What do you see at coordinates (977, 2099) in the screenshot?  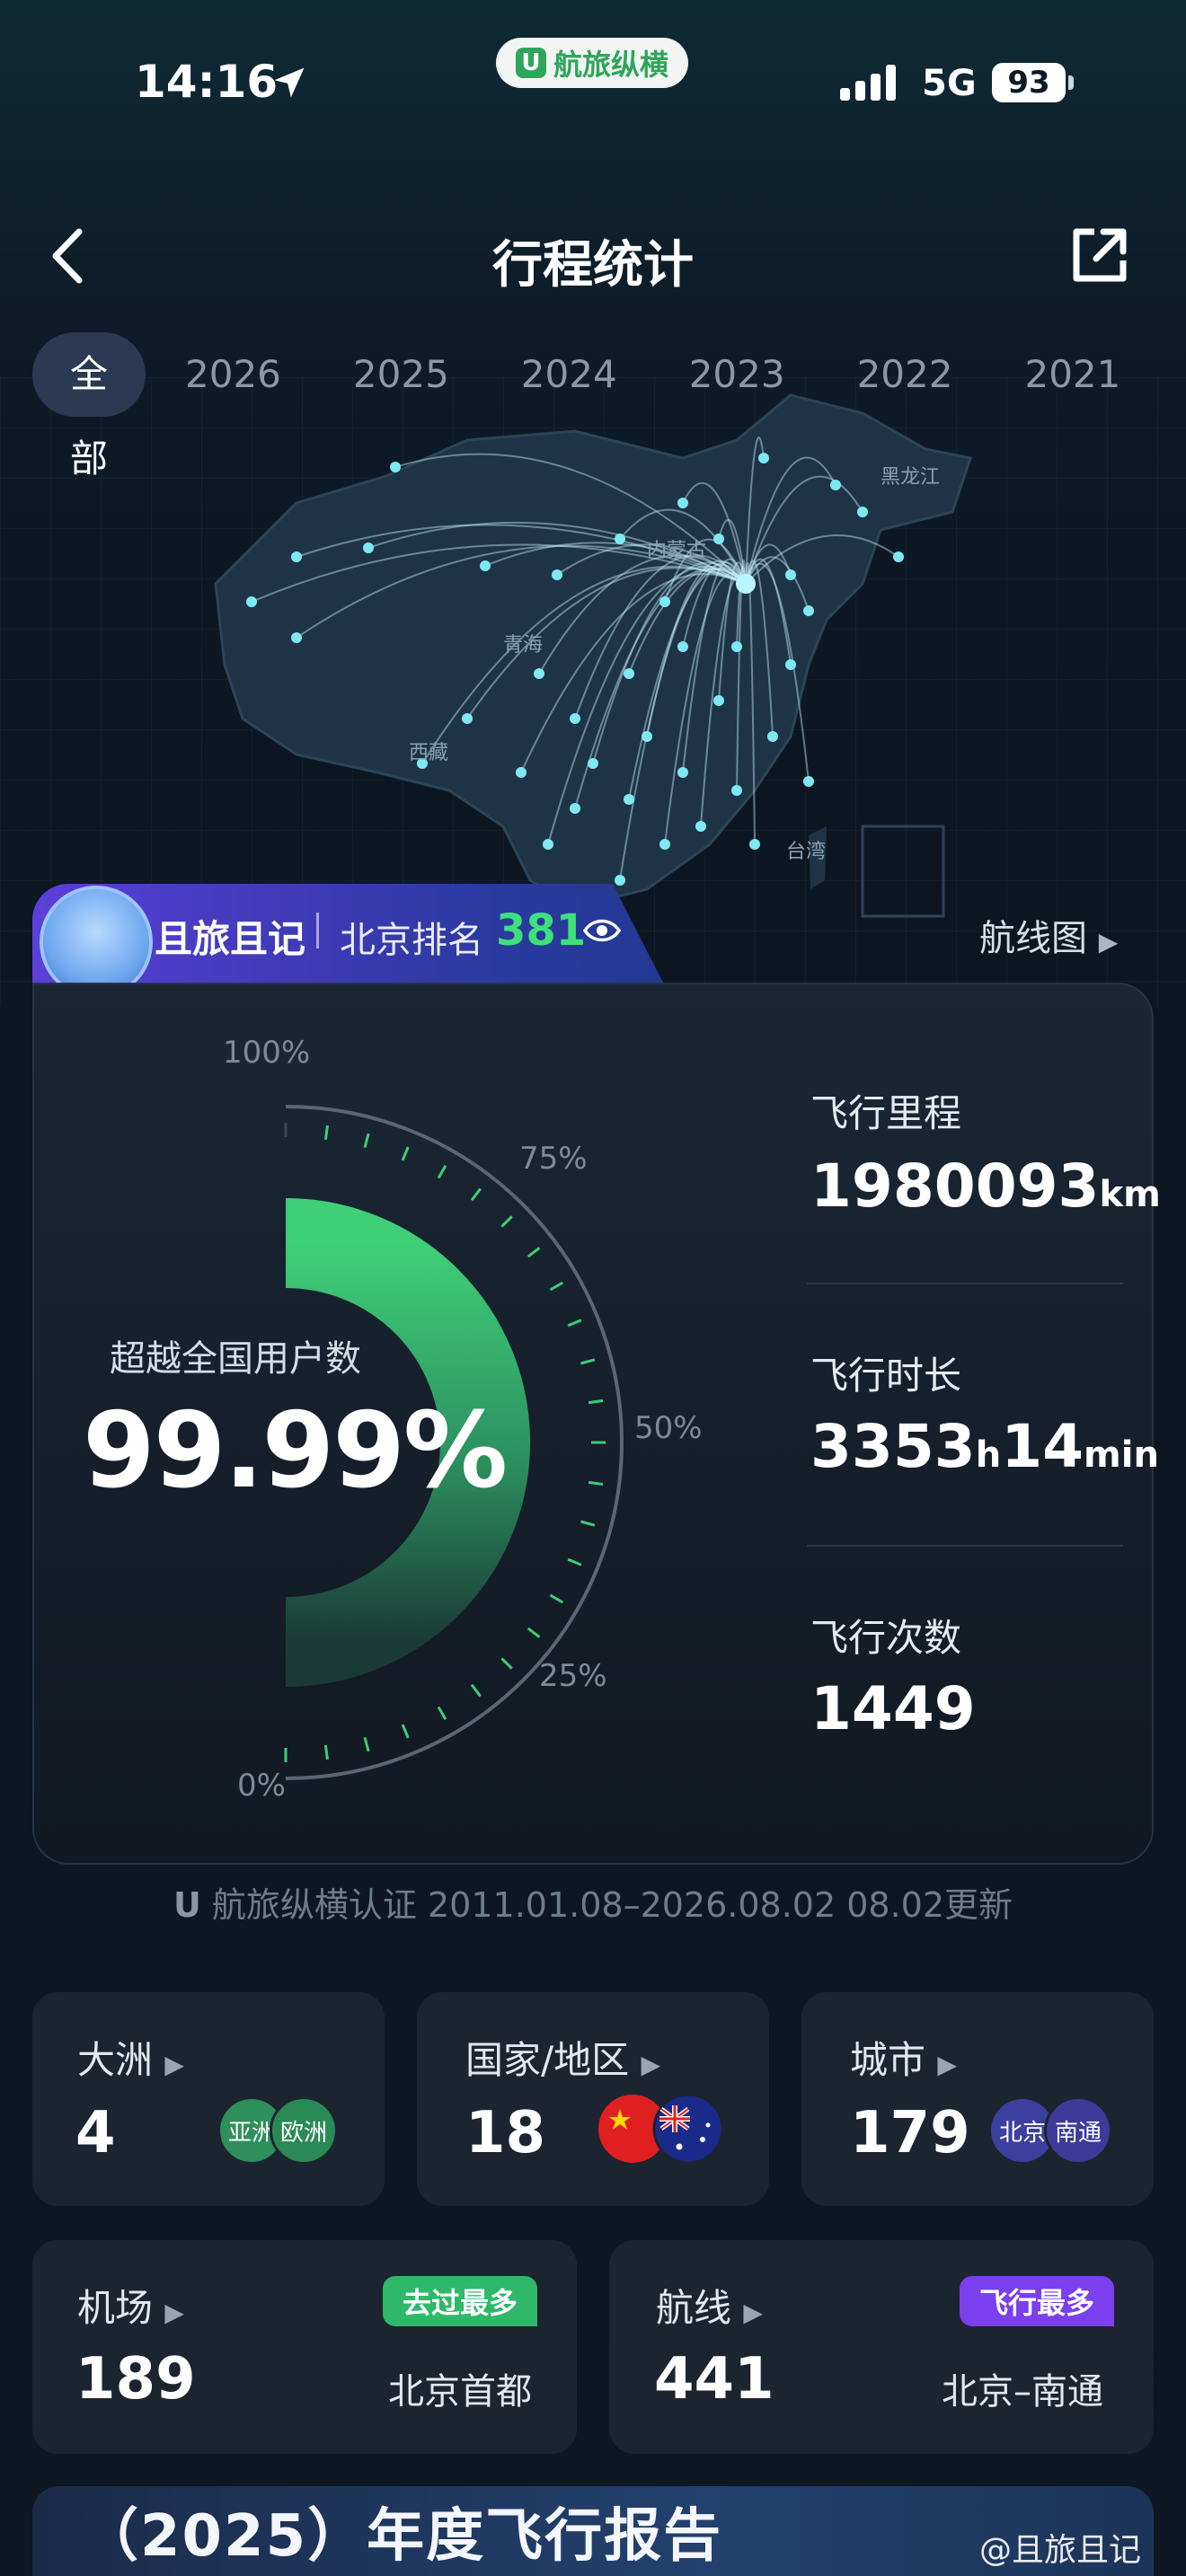 I see `cities-card: 城市 ▶ 179 北京 南通` at bounding box center [977, 2099].